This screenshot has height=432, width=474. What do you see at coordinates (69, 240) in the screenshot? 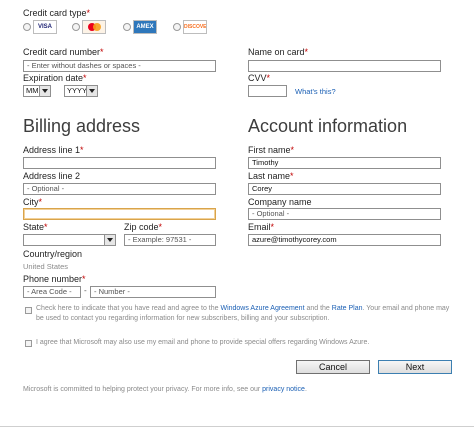
I see `state-select` at bounding box center [69, 240].